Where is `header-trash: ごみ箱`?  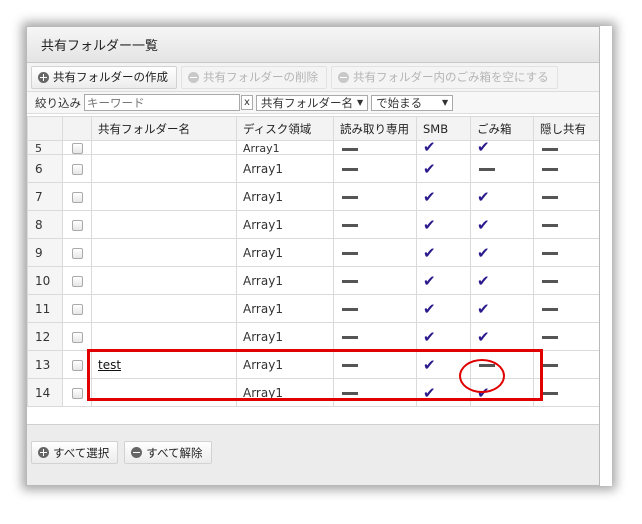 header-trash: ごみ箱 is located at coordinates (502, 128).